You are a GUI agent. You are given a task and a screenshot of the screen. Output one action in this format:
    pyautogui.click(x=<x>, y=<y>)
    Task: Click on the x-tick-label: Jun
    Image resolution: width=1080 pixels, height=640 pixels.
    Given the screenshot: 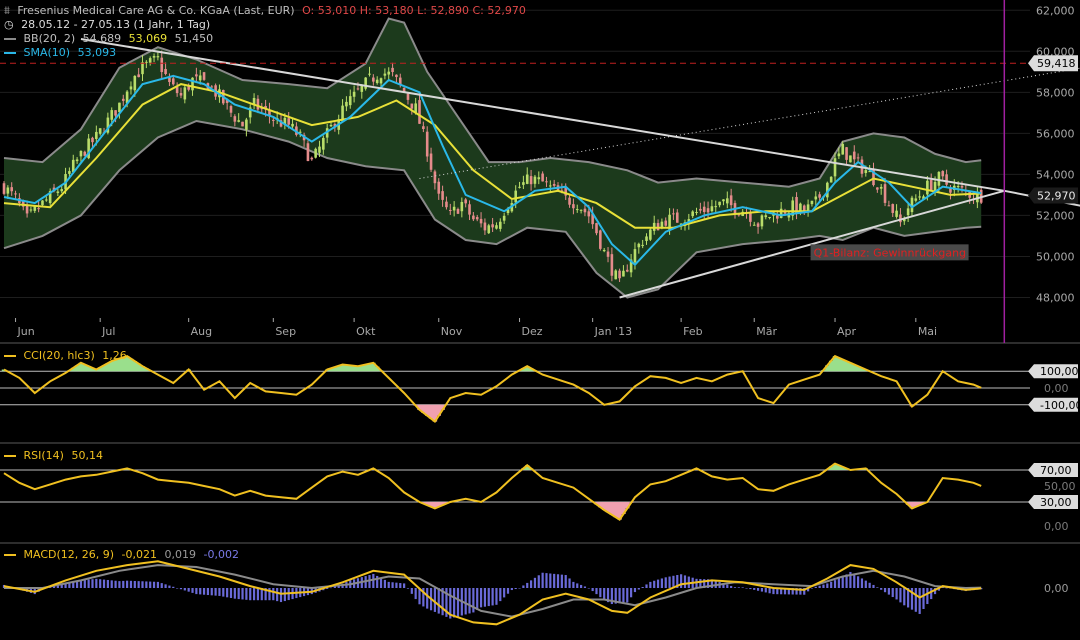 What is the action you would take?
    pyautogui.click(x=26, y=331)
    